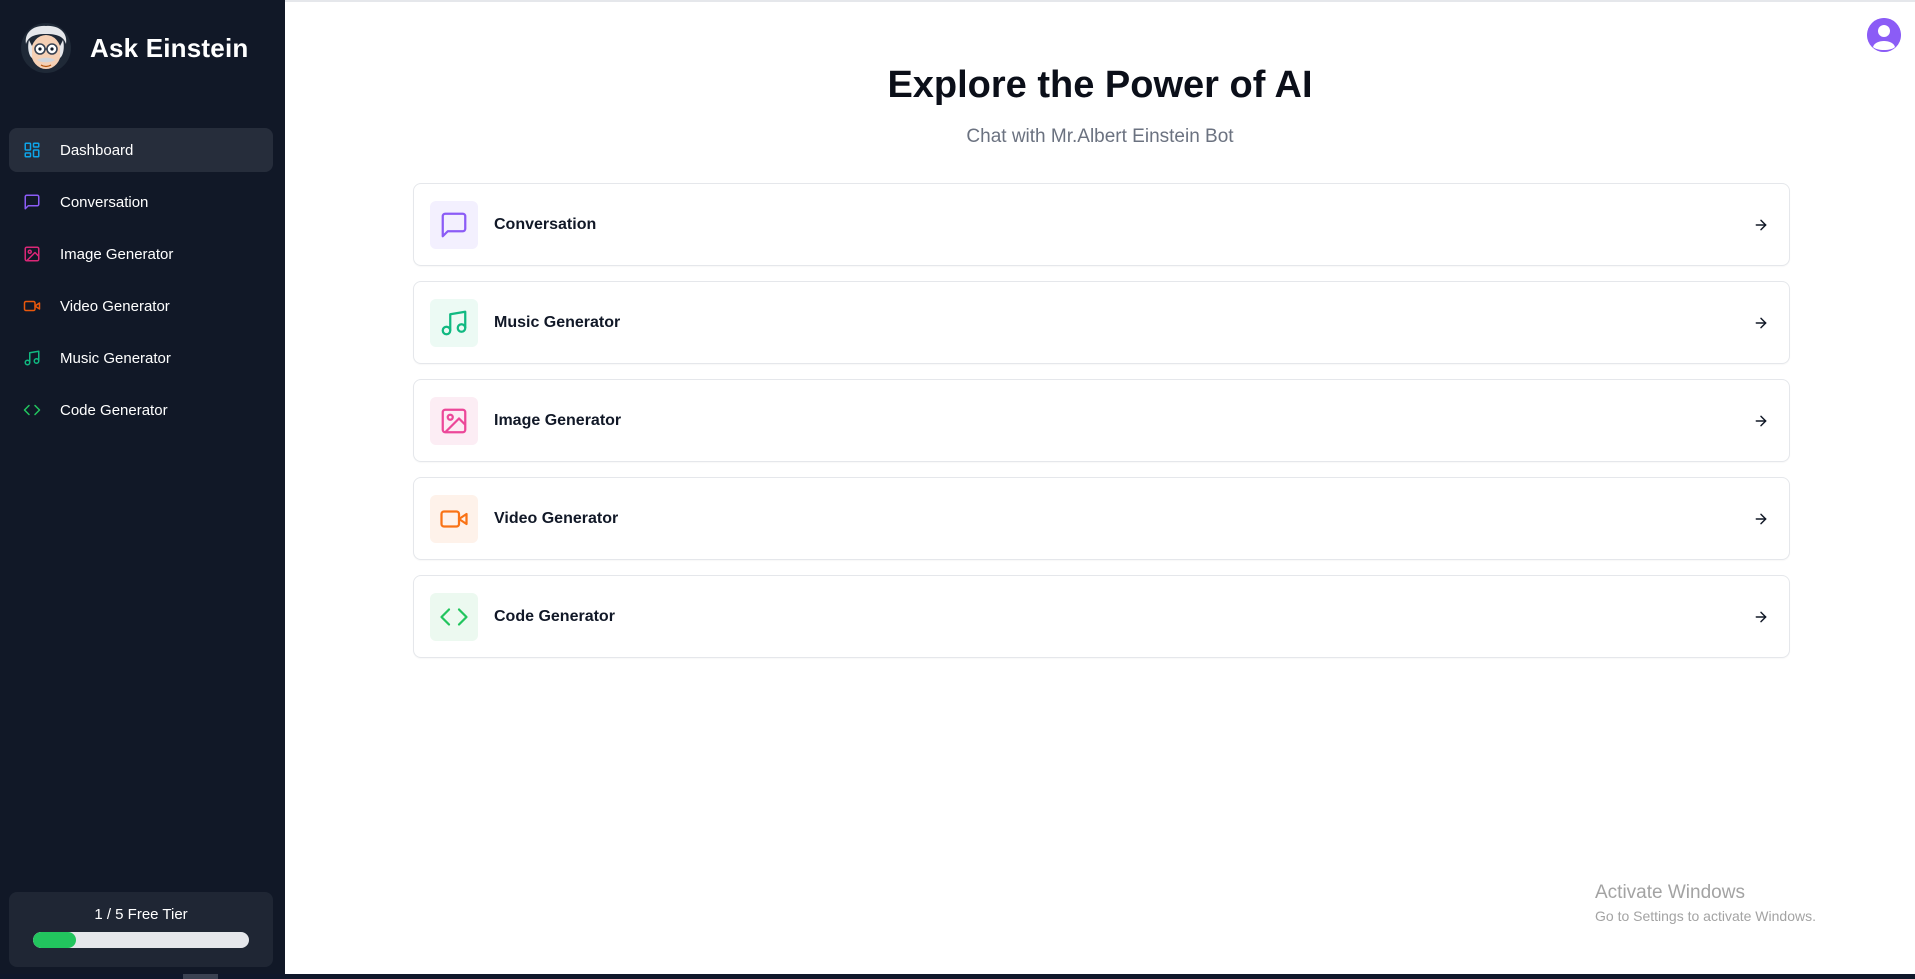  Describe the element at coordinates (200, 976) in the screenshot. I see `taskbar-tab` at that location.